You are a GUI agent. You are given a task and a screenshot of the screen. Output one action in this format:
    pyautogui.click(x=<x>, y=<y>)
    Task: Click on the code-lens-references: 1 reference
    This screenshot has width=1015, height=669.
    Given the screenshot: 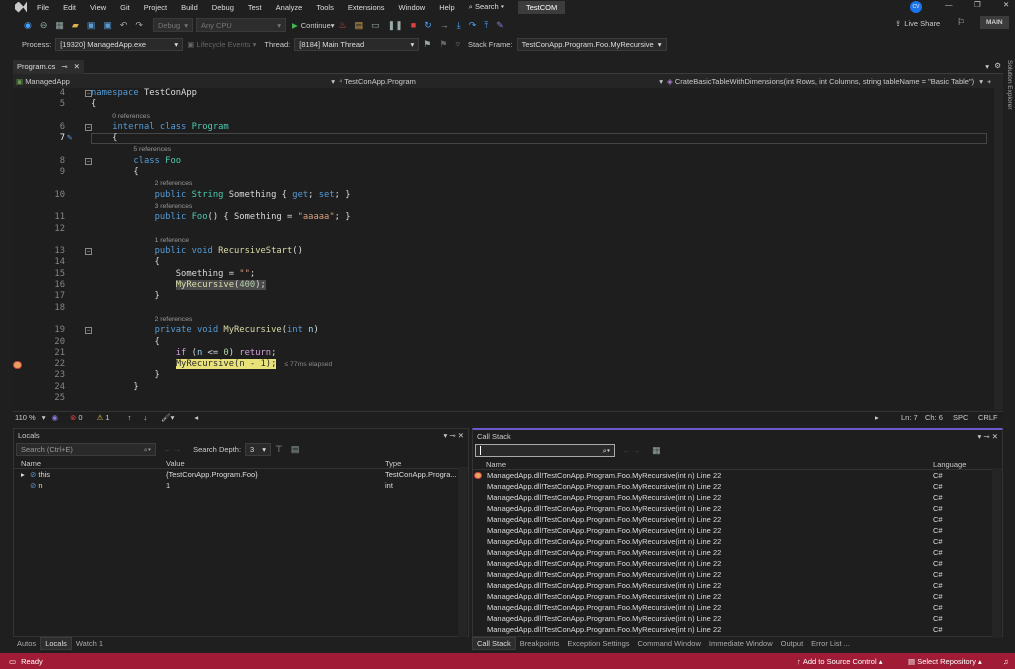 What is the action you would take?
    pyautogui.click(x=140, y=240)
    